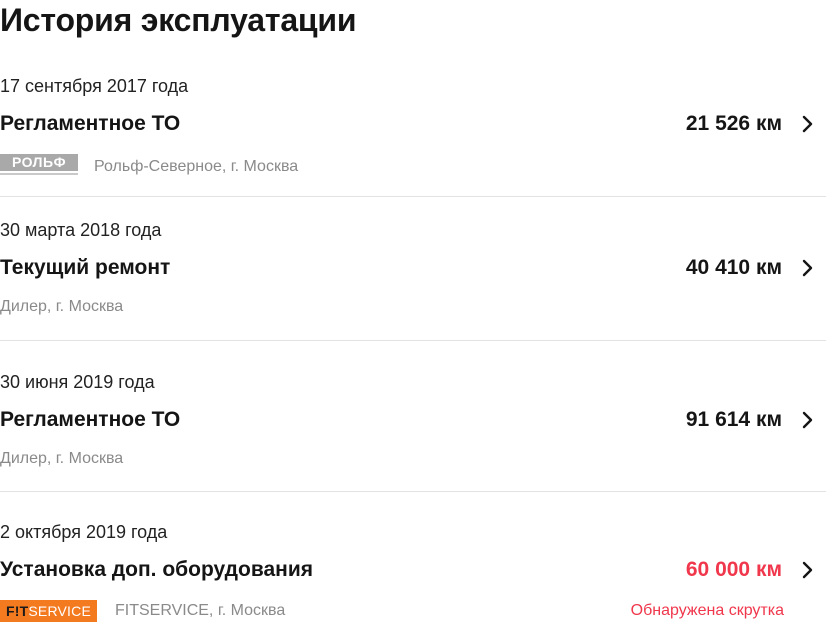  Describe the element at coordinates (178, 20) in the screenshot. I see `page-title: История эксплуатации` at that location.